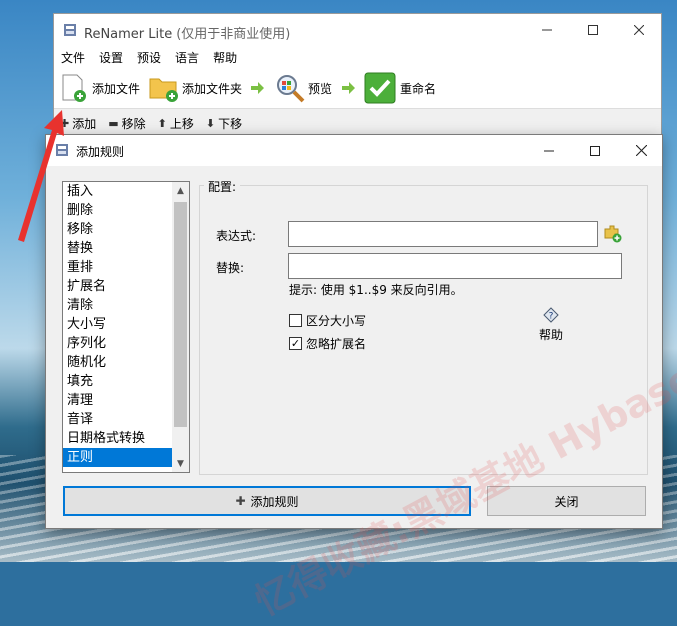  What do you see at coordinates (162, 123) in the screenshot?
I see `arrow-up-icon: ⬆` at bounding box center [162, 123].